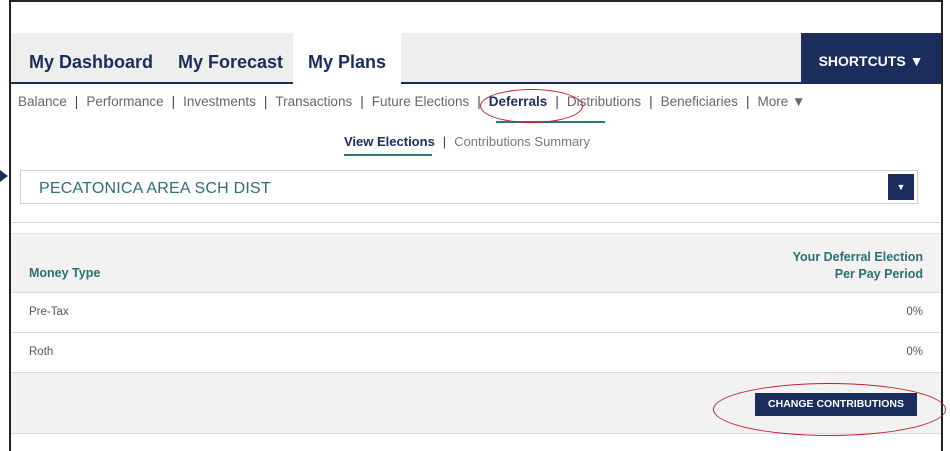  What do you see at coordinates (388, 155) in the screenshot?
I see `subsubnav-active-underline` at bounding box center [388, 155].